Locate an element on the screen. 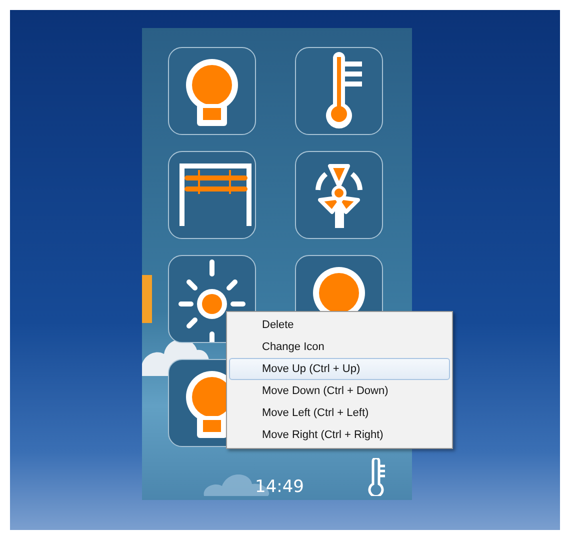 The width and height of the screenshot is (570, 538). menu-item: Move Right (Ctrl + Right) is located at coordinates (339, 435).